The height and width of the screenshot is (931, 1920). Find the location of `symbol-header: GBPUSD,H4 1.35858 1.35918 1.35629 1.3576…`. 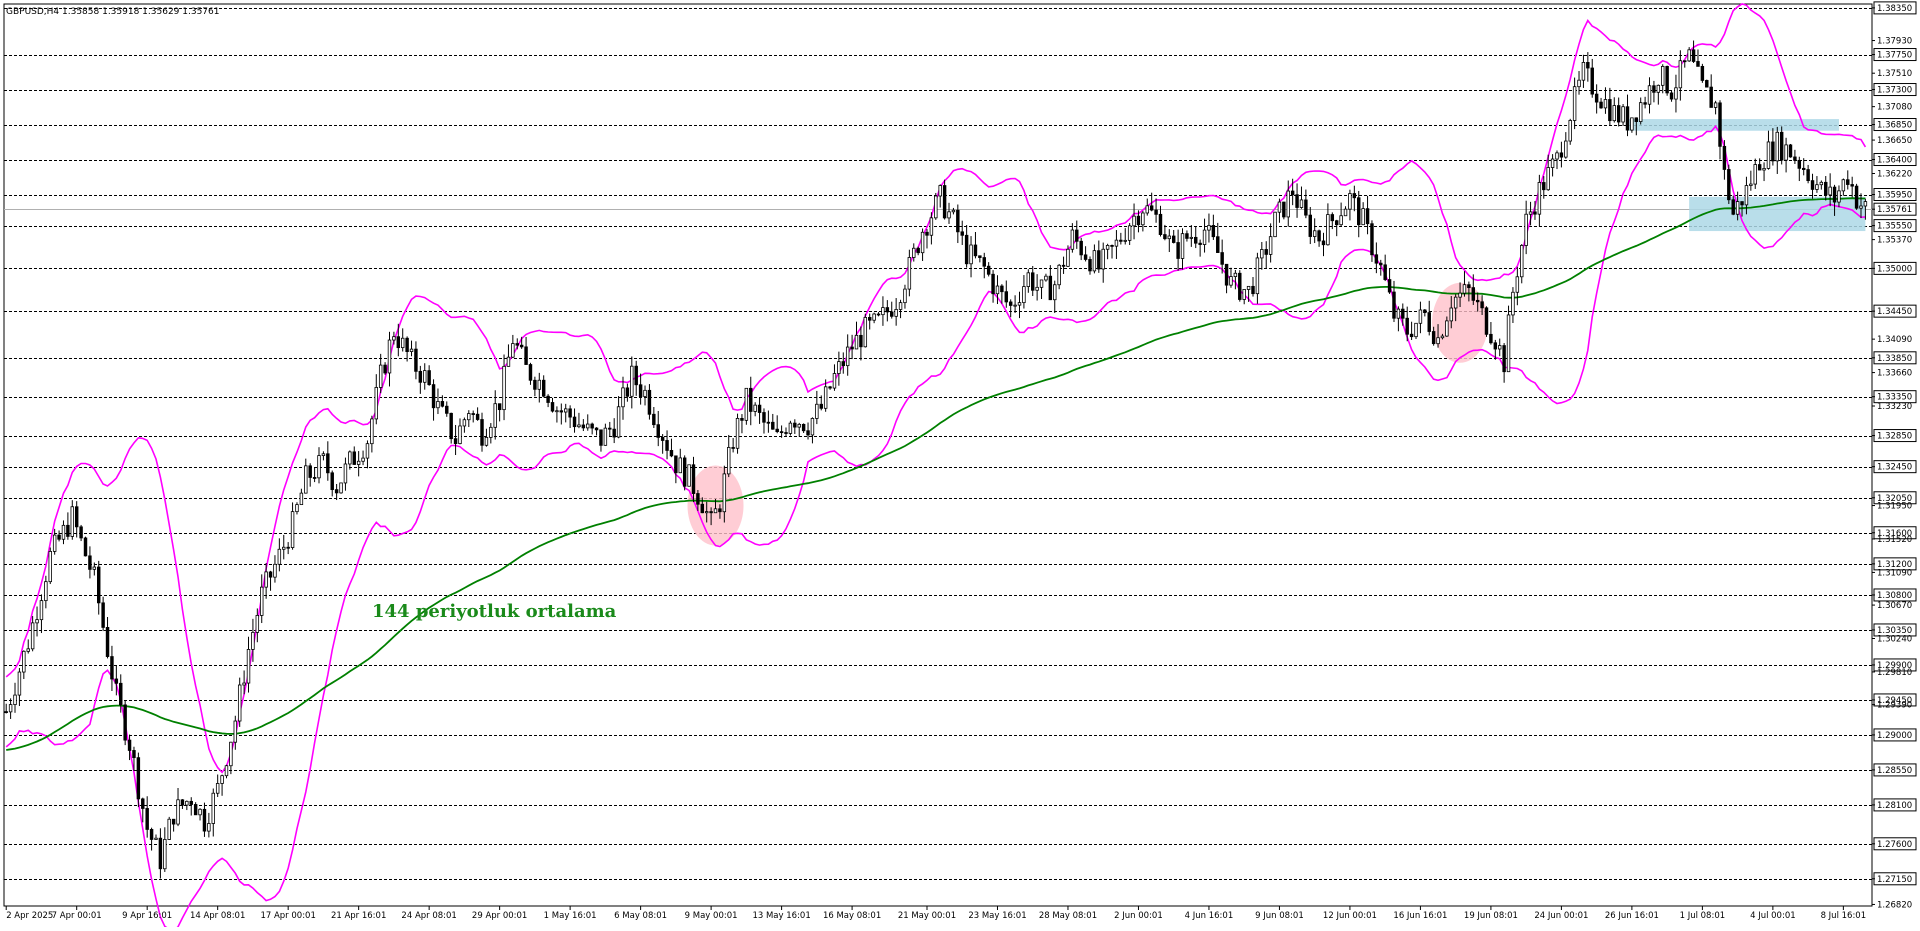

symbol-header: GBPUSD,H4 1.35858 1.35918 1.35629 1.3576… is located at coordinates (112, 12).